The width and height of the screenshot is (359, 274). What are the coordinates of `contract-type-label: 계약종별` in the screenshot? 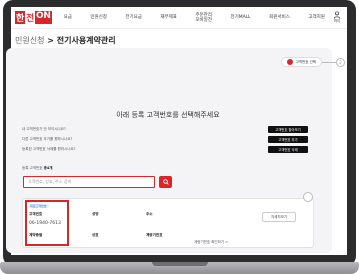 It's located at (36, 235).